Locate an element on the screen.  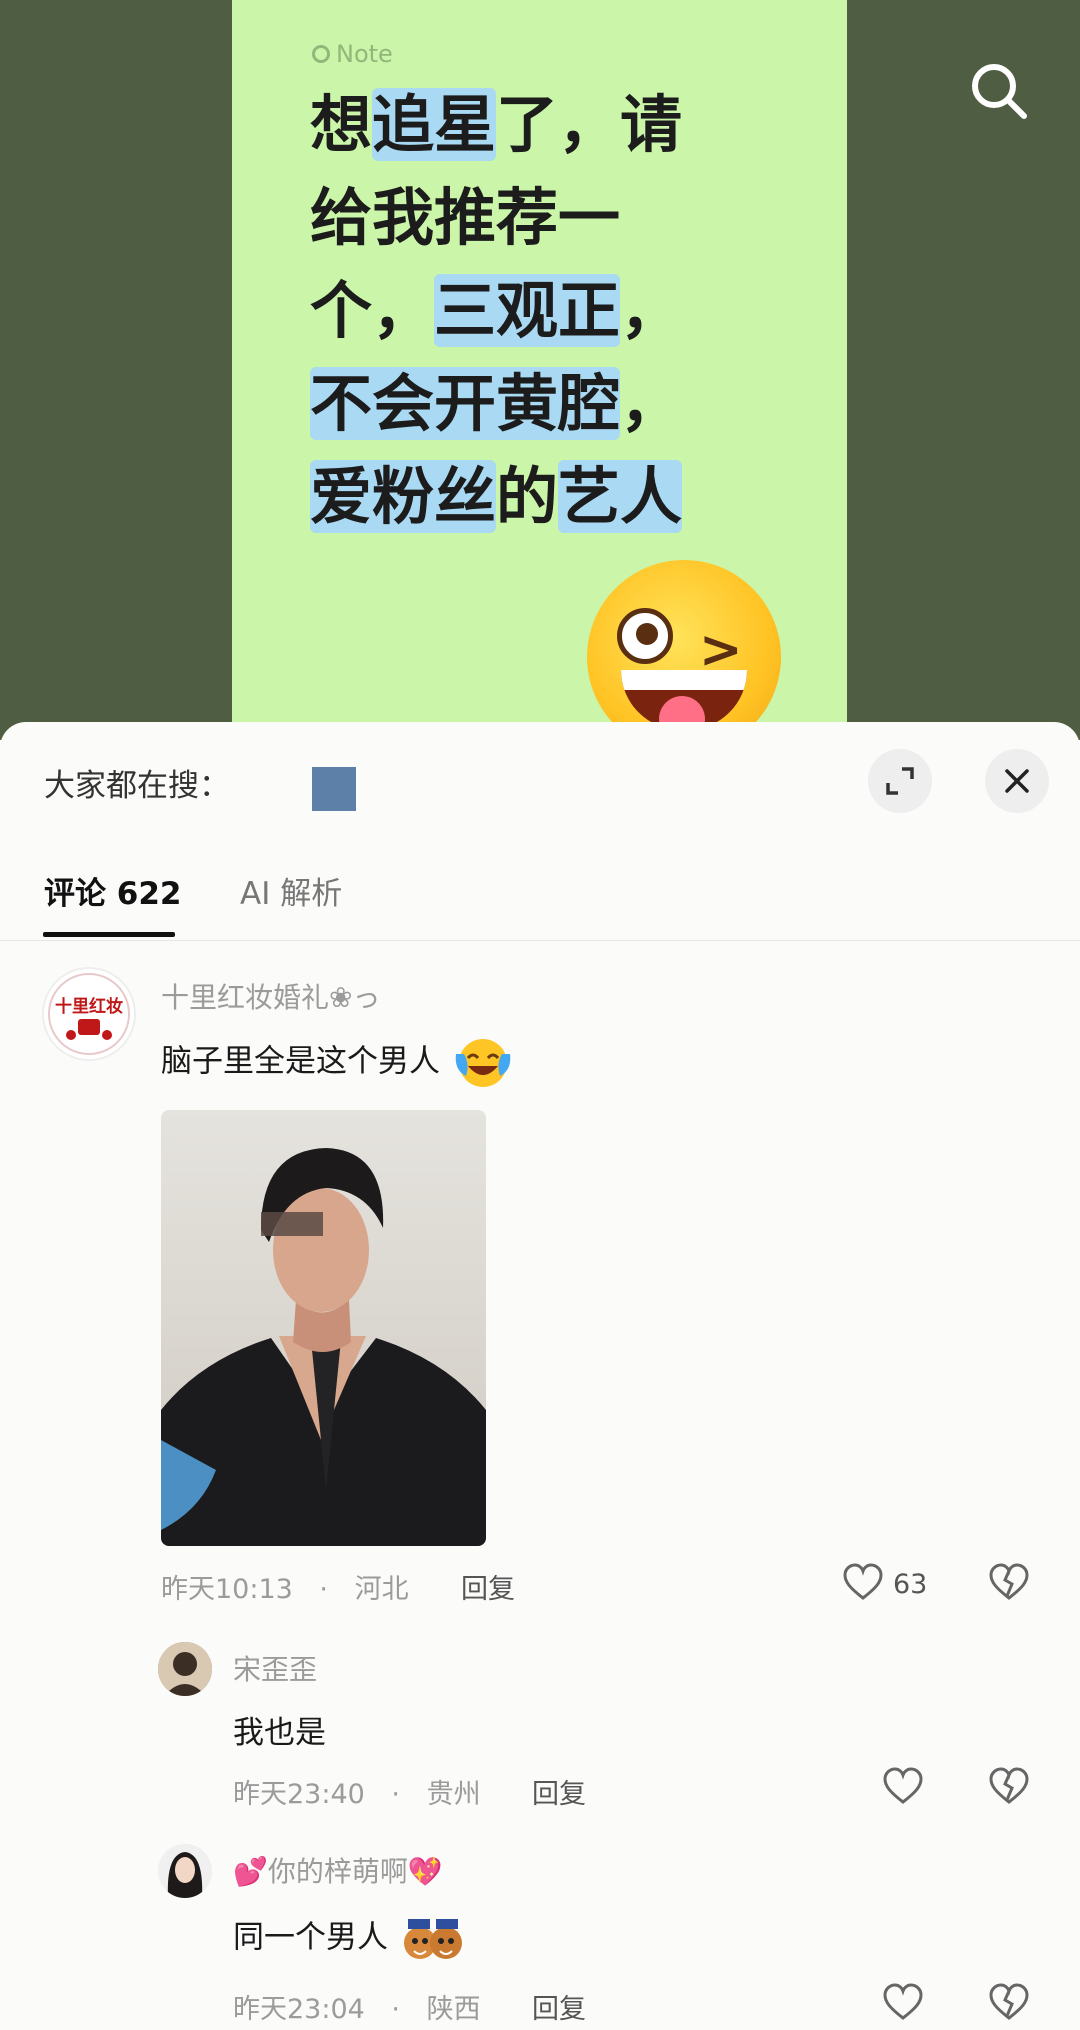
note-highlight-segment: 爱粉丝 is located at coordinates (403, 496).